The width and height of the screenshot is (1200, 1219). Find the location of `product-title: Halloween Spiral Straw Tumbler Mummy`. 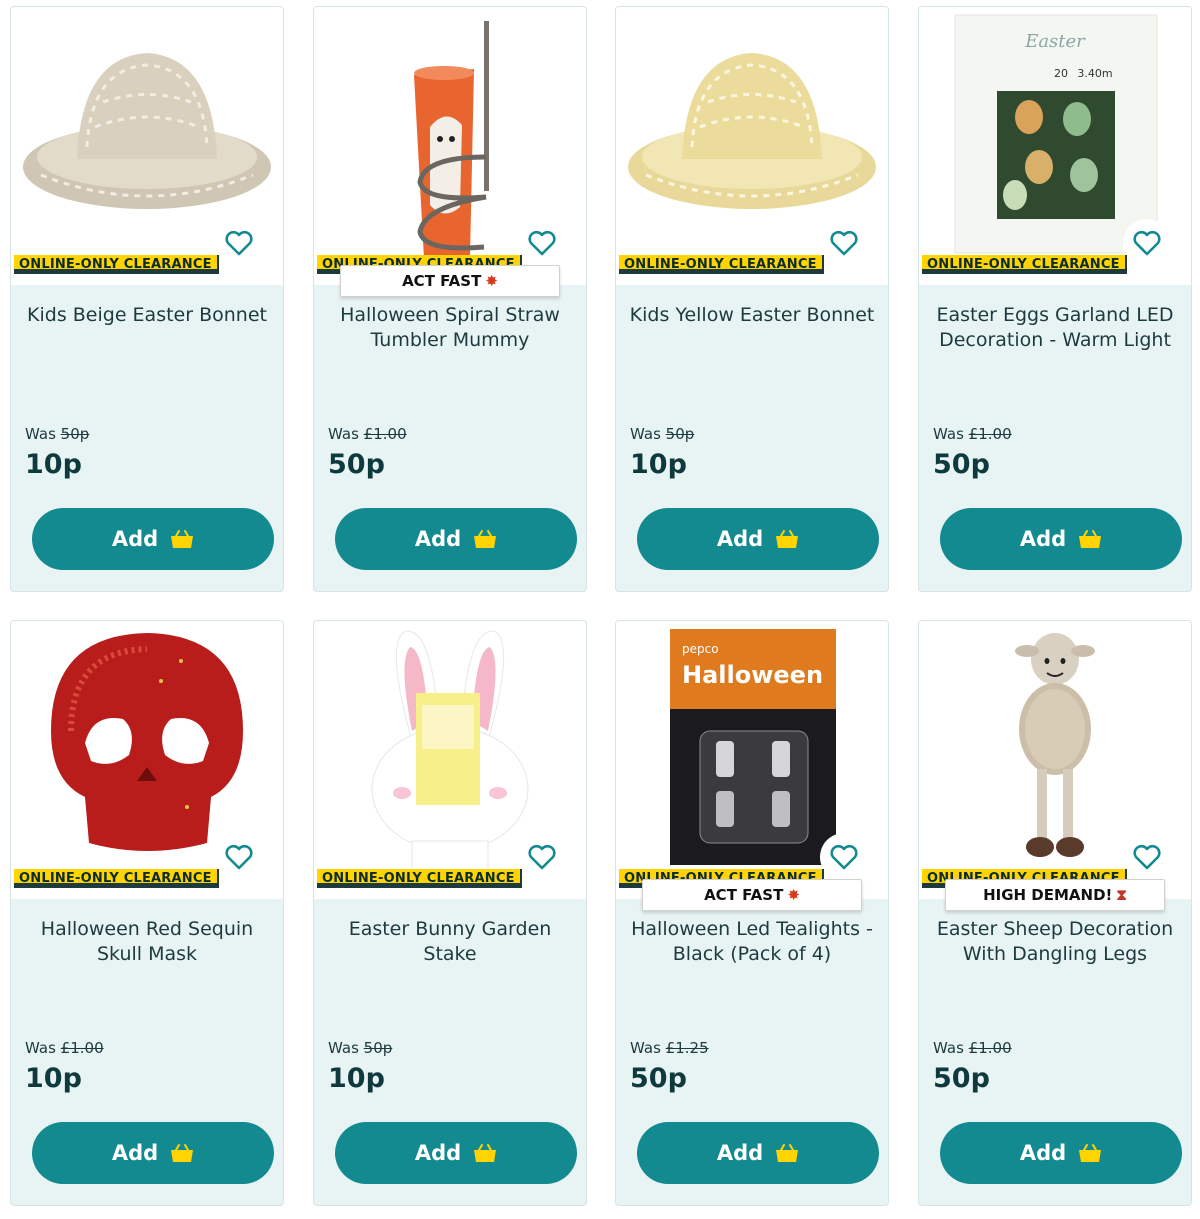

product-title: Halloween Spiral Straw Tumbler Mummy is located at coordinates (450, 328).